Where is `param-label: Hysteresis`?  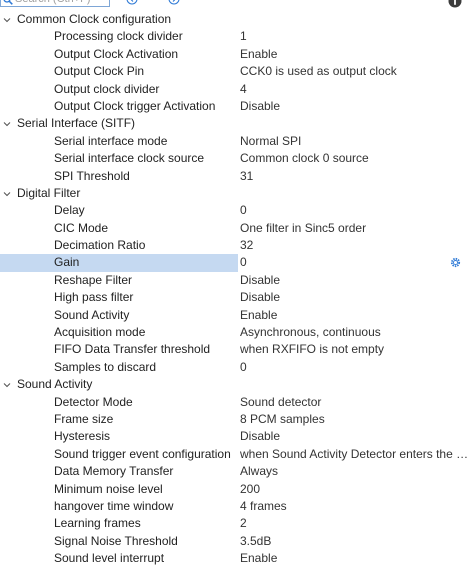 param-label: Hysteresis is located at coordinates (82, 436).